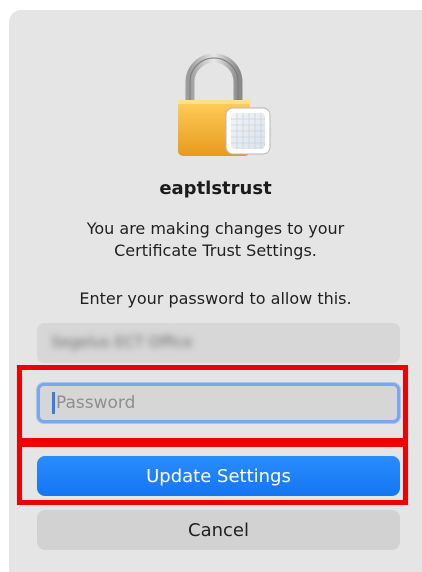 The image size is (422, 572). I want to click on text-caret, so click(53, 403).